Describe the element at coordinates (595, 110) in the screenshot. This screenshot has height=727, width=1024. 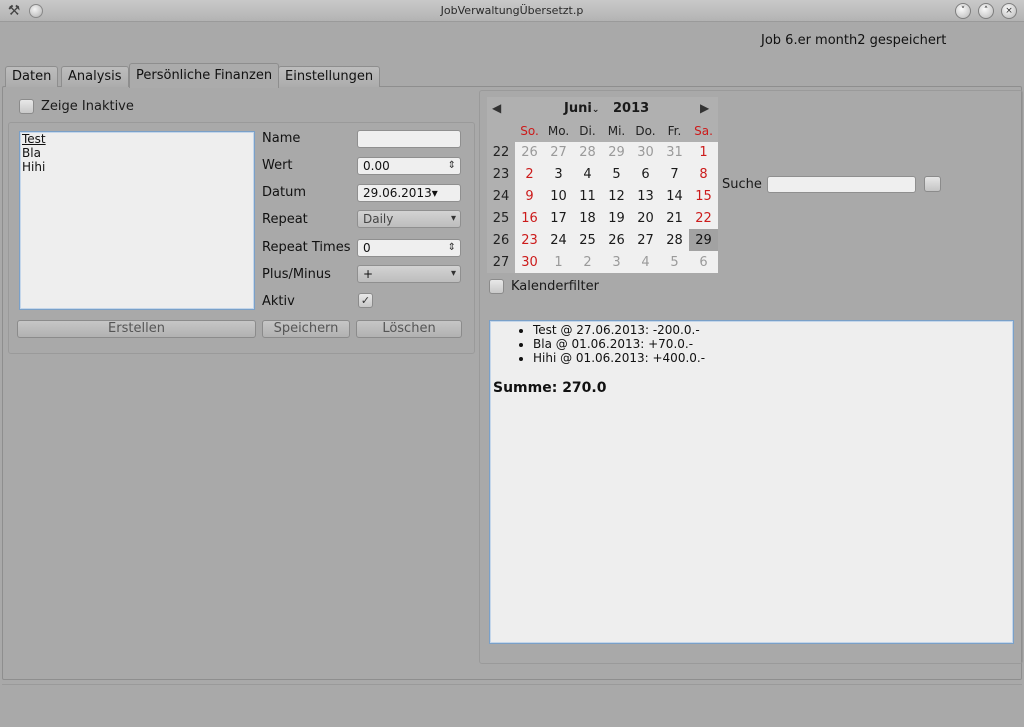
I see `chevron-down-icon: ⌄` at that location.